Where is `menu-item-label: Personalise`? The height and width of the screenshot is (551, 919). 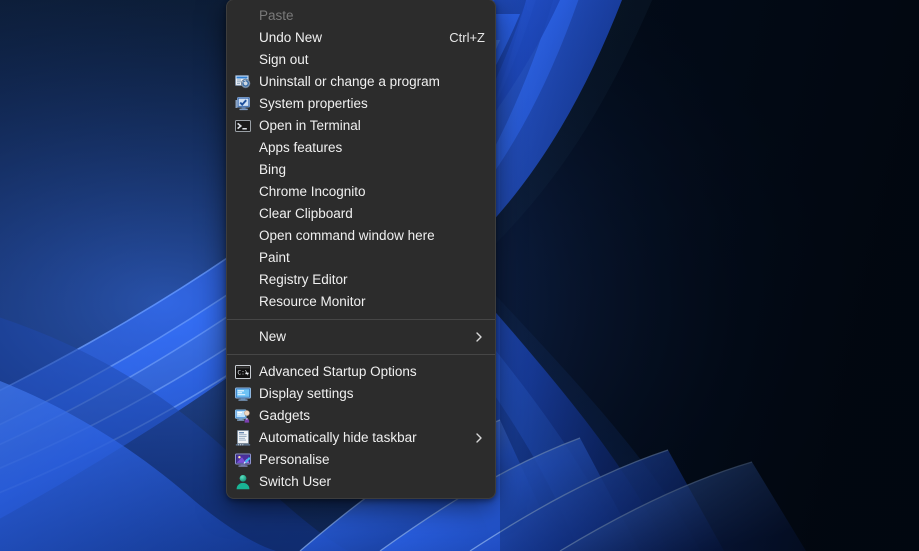
menu-item-label: Personalise is located at coordinates (294, 459).